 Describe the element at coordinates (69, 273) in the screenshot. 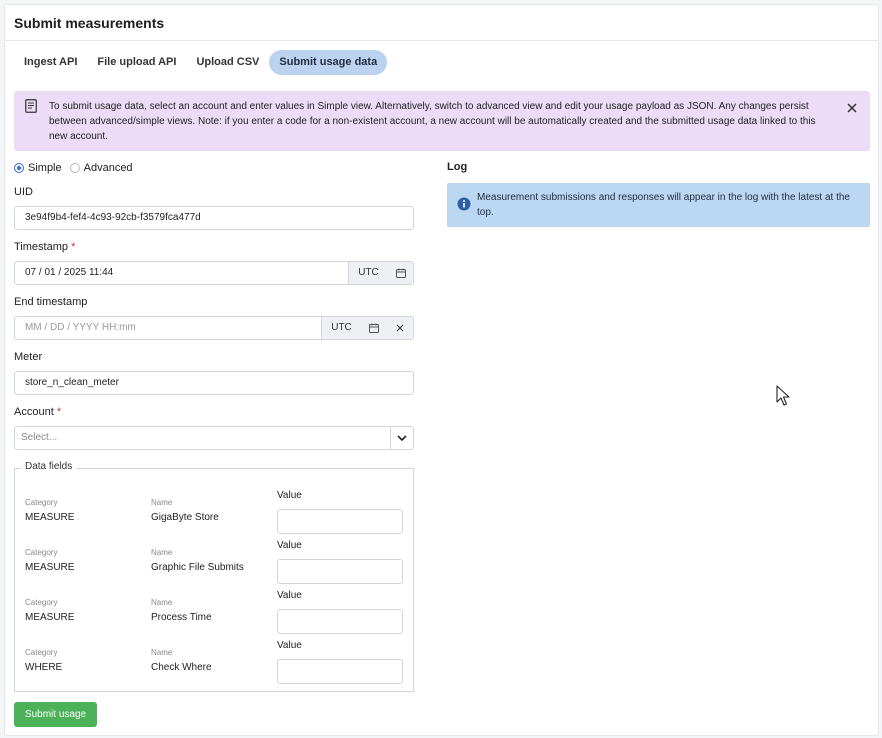

I see `timestamp-input: 07 / 01 / 2025 11:44` at that location.